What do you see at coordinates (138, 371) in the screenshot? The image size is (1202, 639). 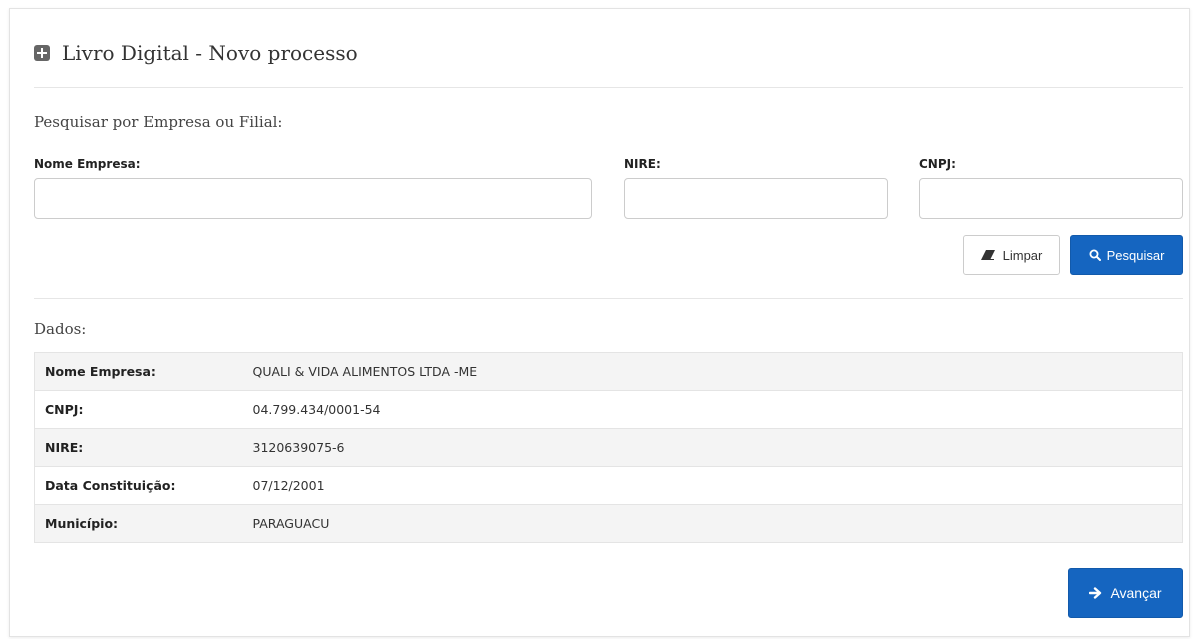 I see `row-label: Nome Empresa:` at bounding box center [138, 371].